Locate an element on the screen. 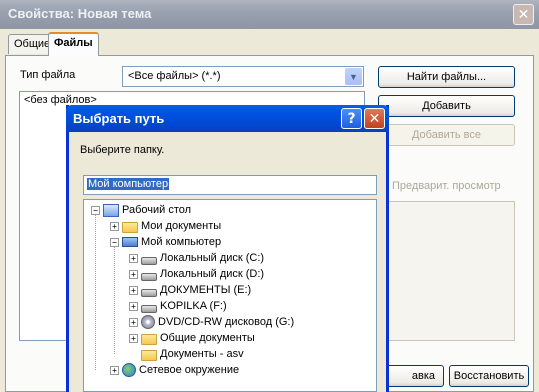 The height and width of the screenshot is (392, 539). tree-item-label: Общие документы is located at coordinates (207, 338).